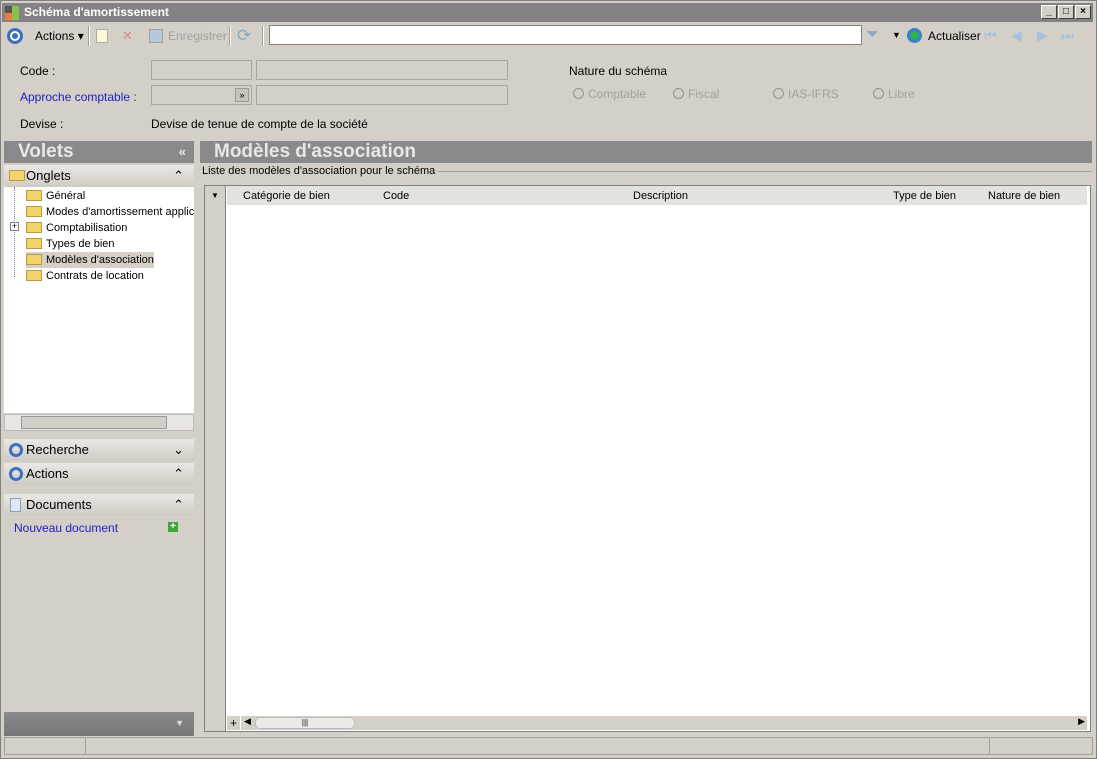 This screenshot has width=1097, height=759. I want to click on horizontal-scrollbar, so click(99, 422).